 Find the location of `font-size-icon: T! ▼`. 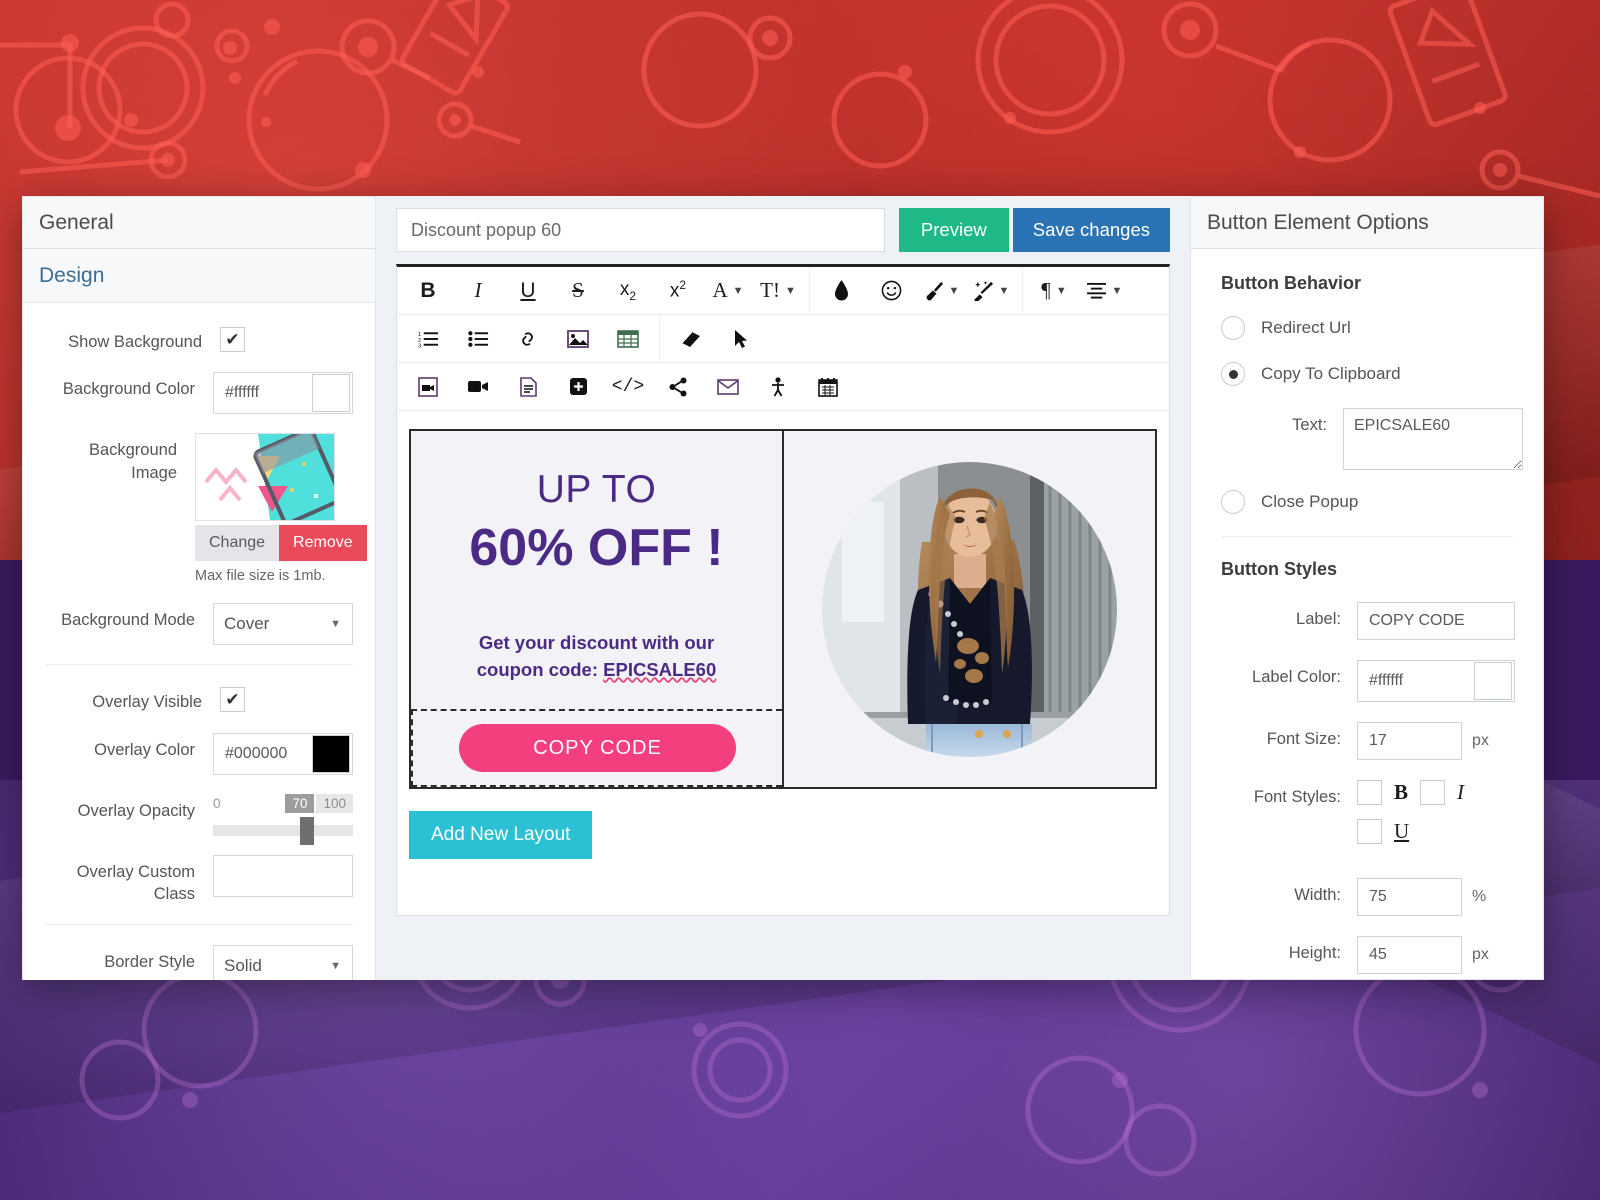

font-size-icon: T! ▼ is located at coordinates (778, 291).